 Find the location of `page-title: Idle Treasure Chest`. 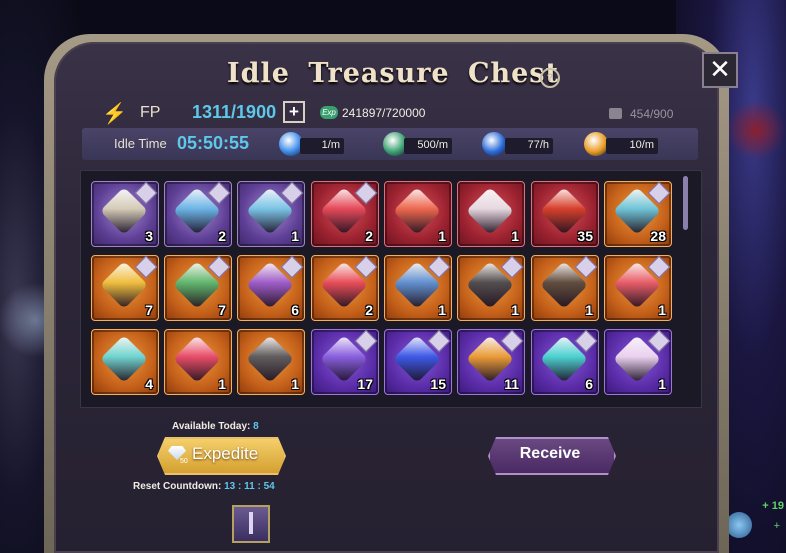

page-title: Idle Treasure Chest is located at coordinates (393, 73).